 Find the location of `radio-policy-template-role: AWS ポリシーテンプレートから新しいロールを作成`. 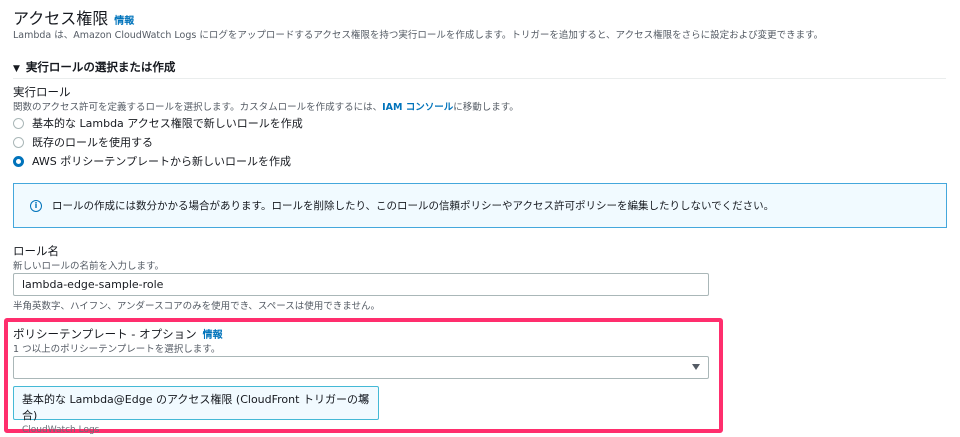

radio-policy-template-role: AWS ポリシーテンプレートから新しいロールを作成 is located at coordinates (152, 161).